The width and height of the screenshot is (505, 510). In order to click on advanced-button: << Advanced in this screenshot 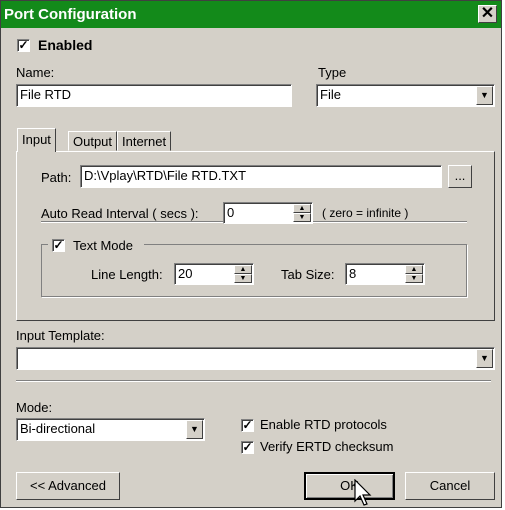, I will do `click(68, 486)`.